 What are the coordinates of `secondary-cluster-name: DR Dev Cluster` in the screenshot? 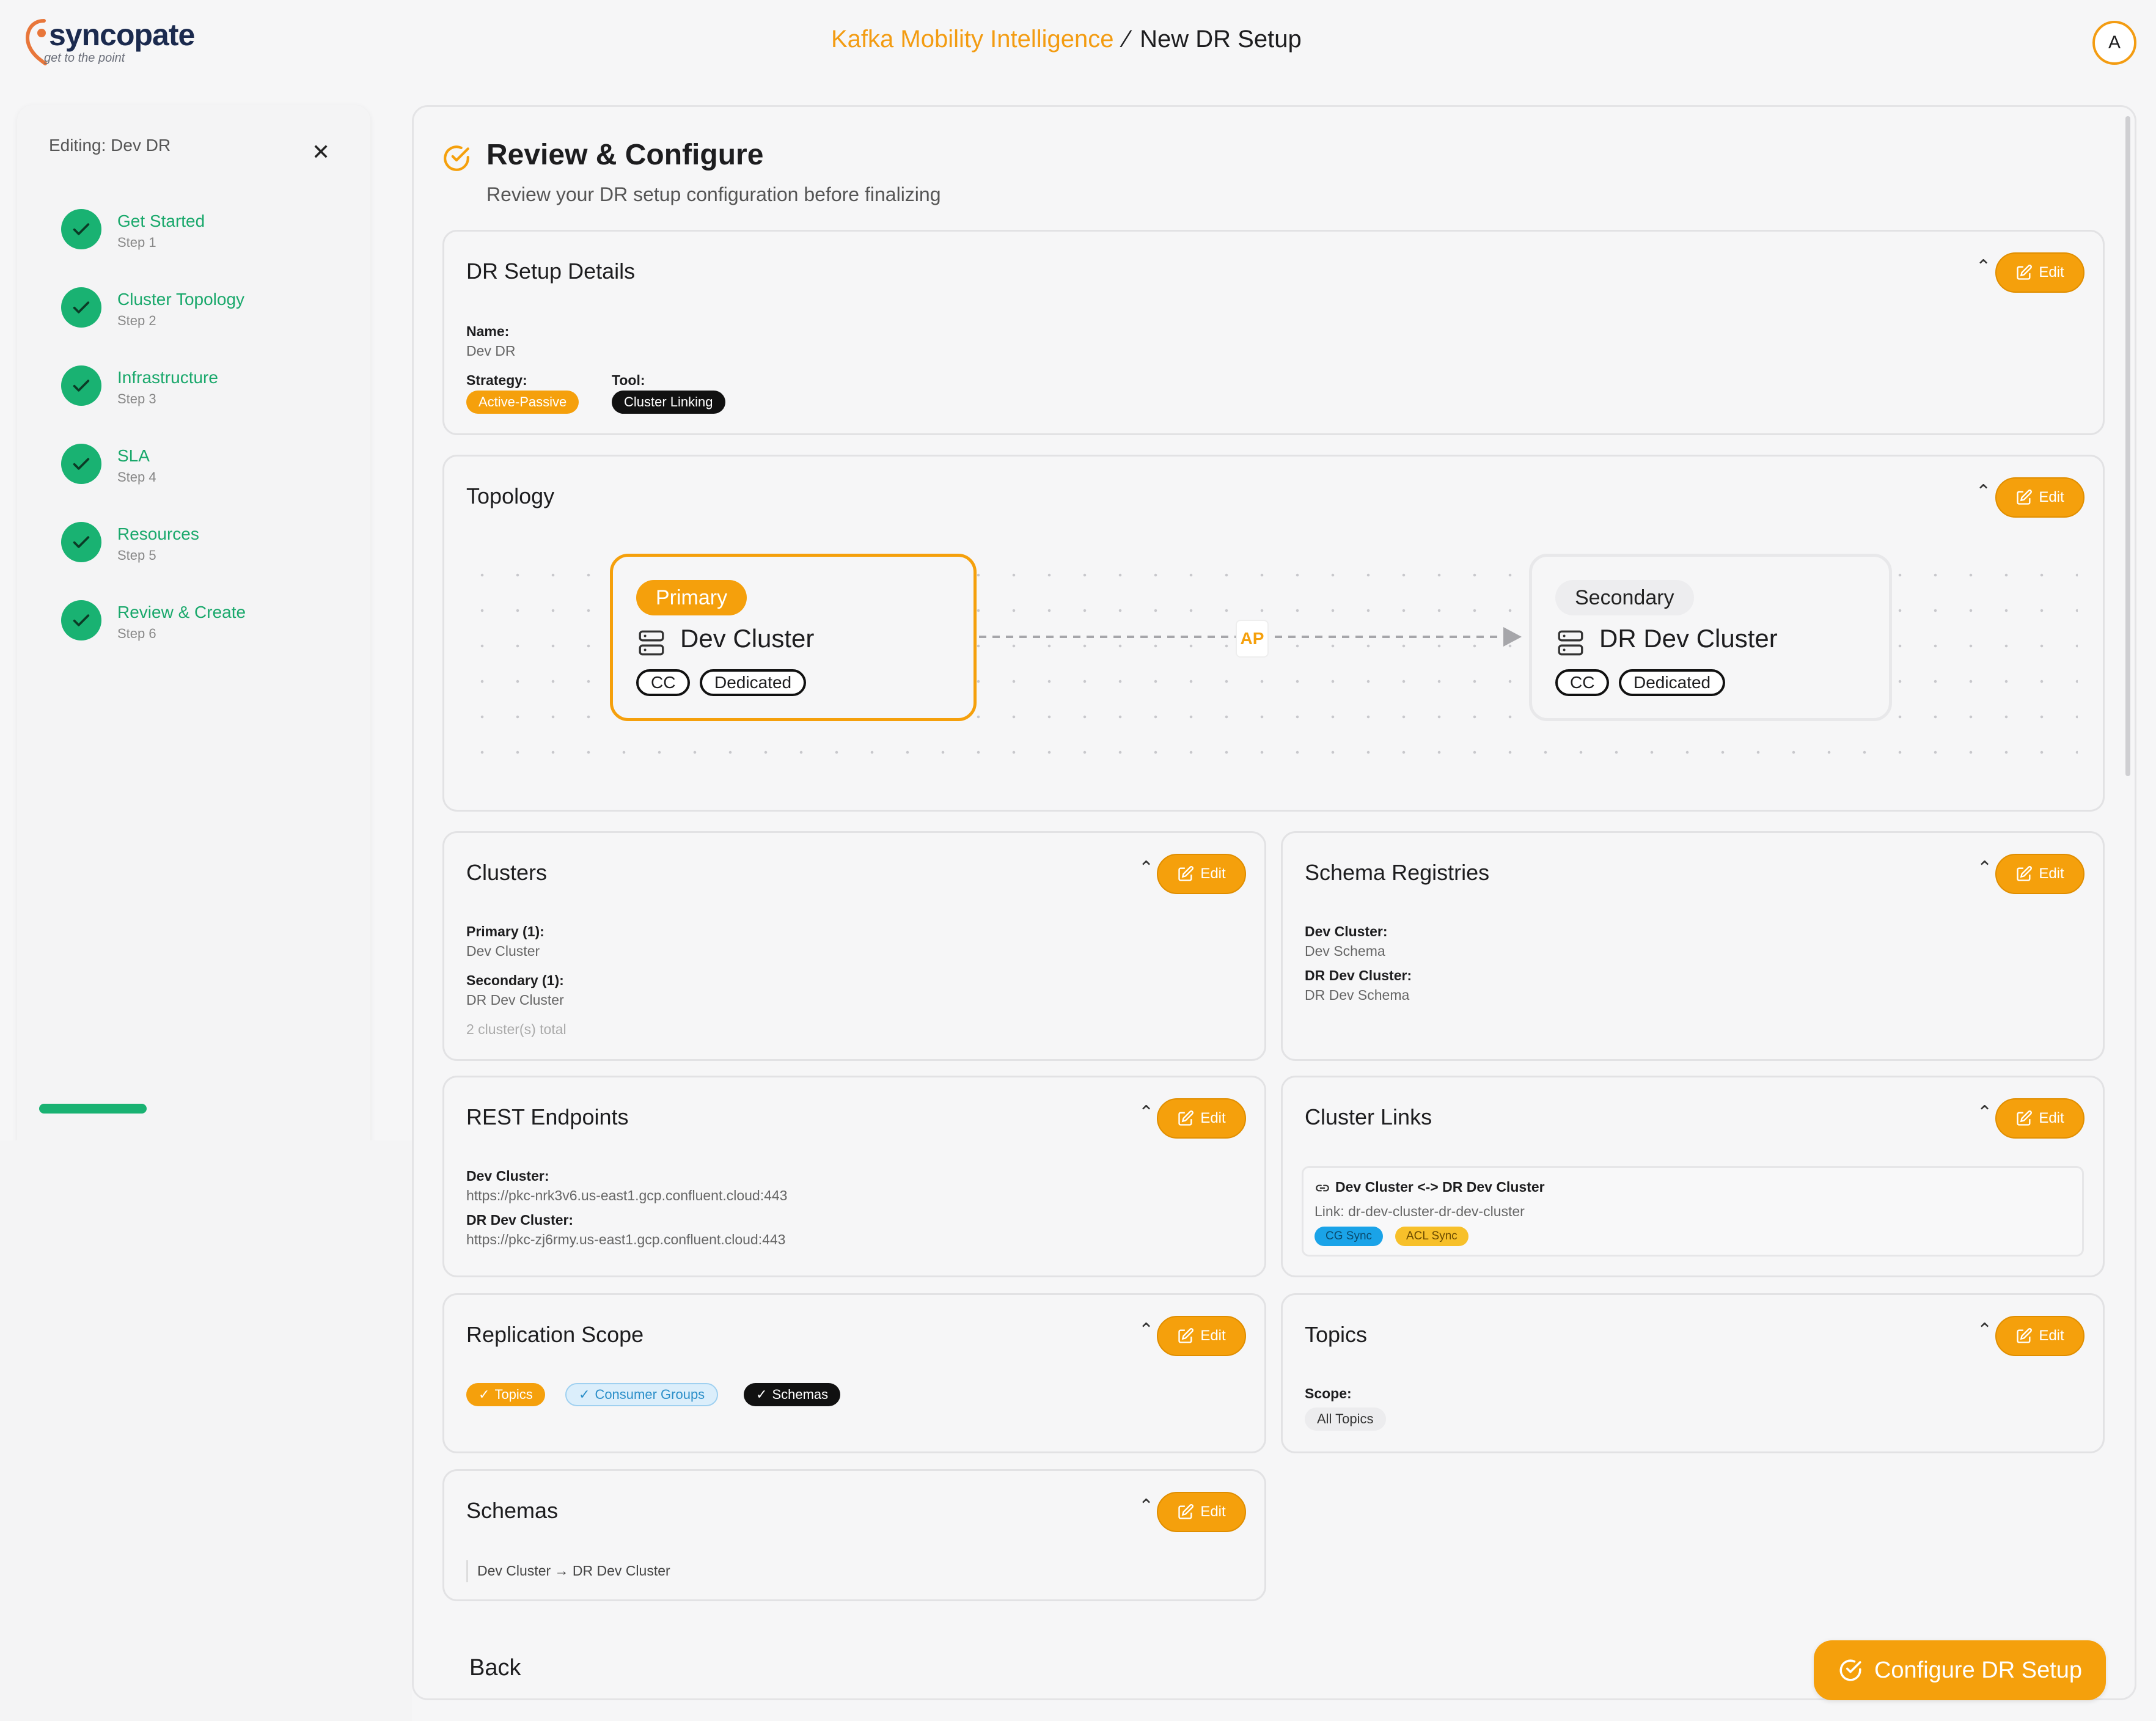 It's located at (1689, 638).